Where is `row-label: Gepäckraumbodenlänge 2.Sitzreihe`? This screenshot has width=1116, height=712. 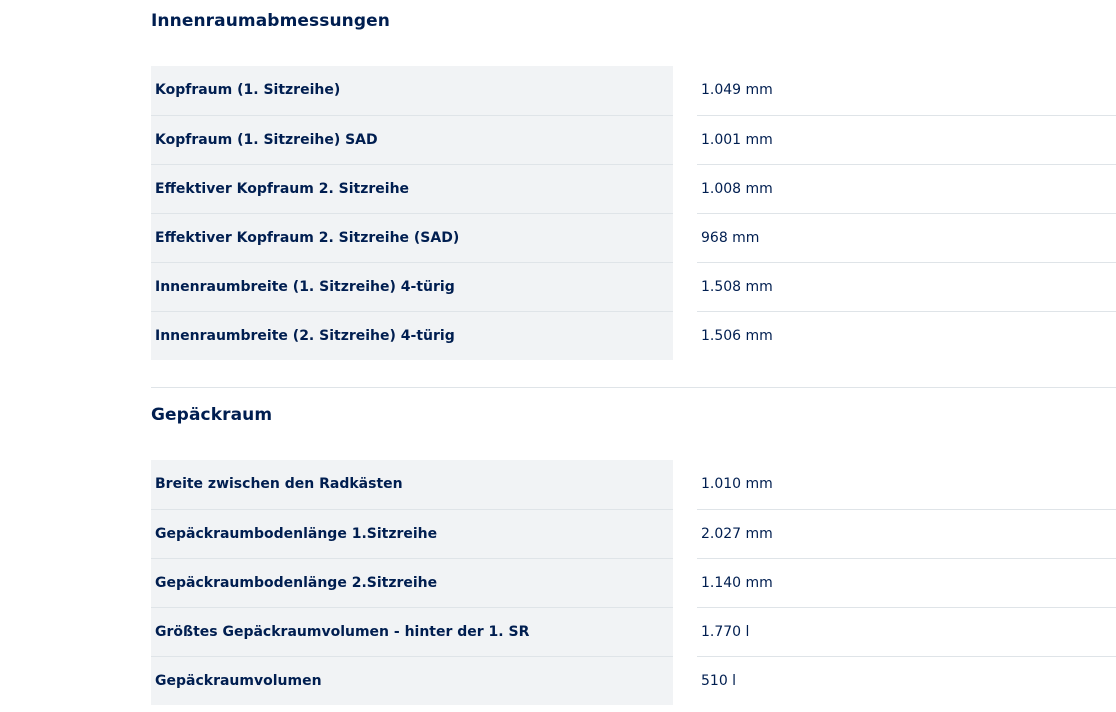 row-label: Gepäckraumbodenlänge 2.Sitzreihe is located at coordinates (296, 583).